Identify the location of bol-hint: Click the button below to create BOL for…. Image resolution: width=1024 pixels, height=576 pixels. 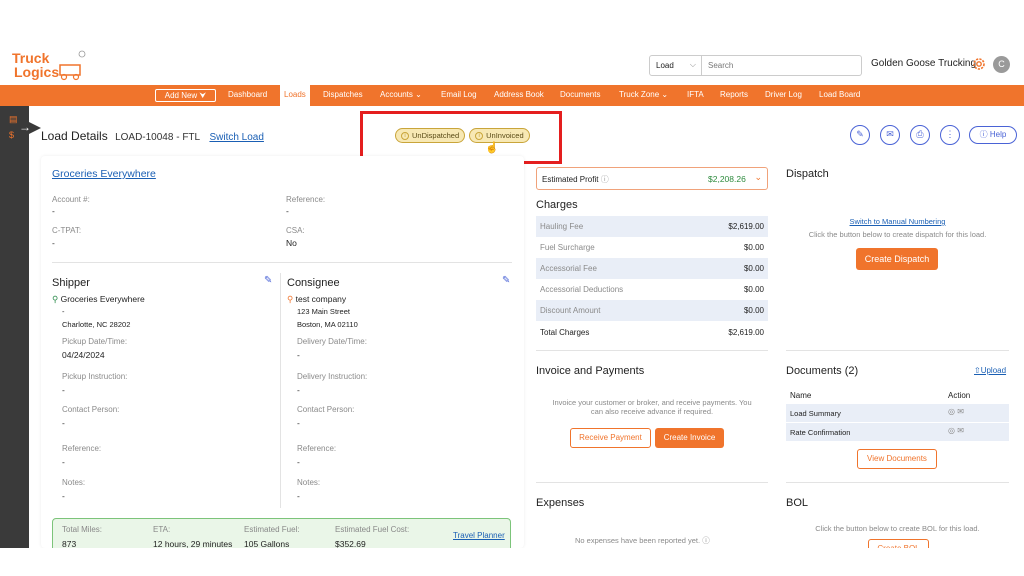
(897, 528).